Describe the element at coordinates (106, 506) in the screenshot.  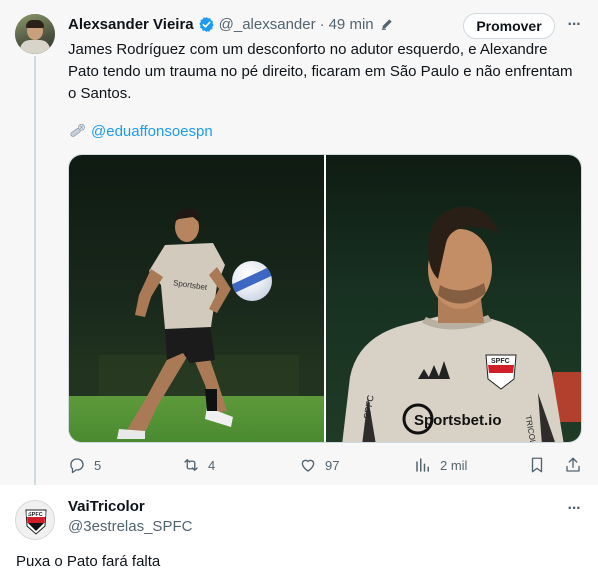
I see `reply-author-name: VaiTricolor` at that location.